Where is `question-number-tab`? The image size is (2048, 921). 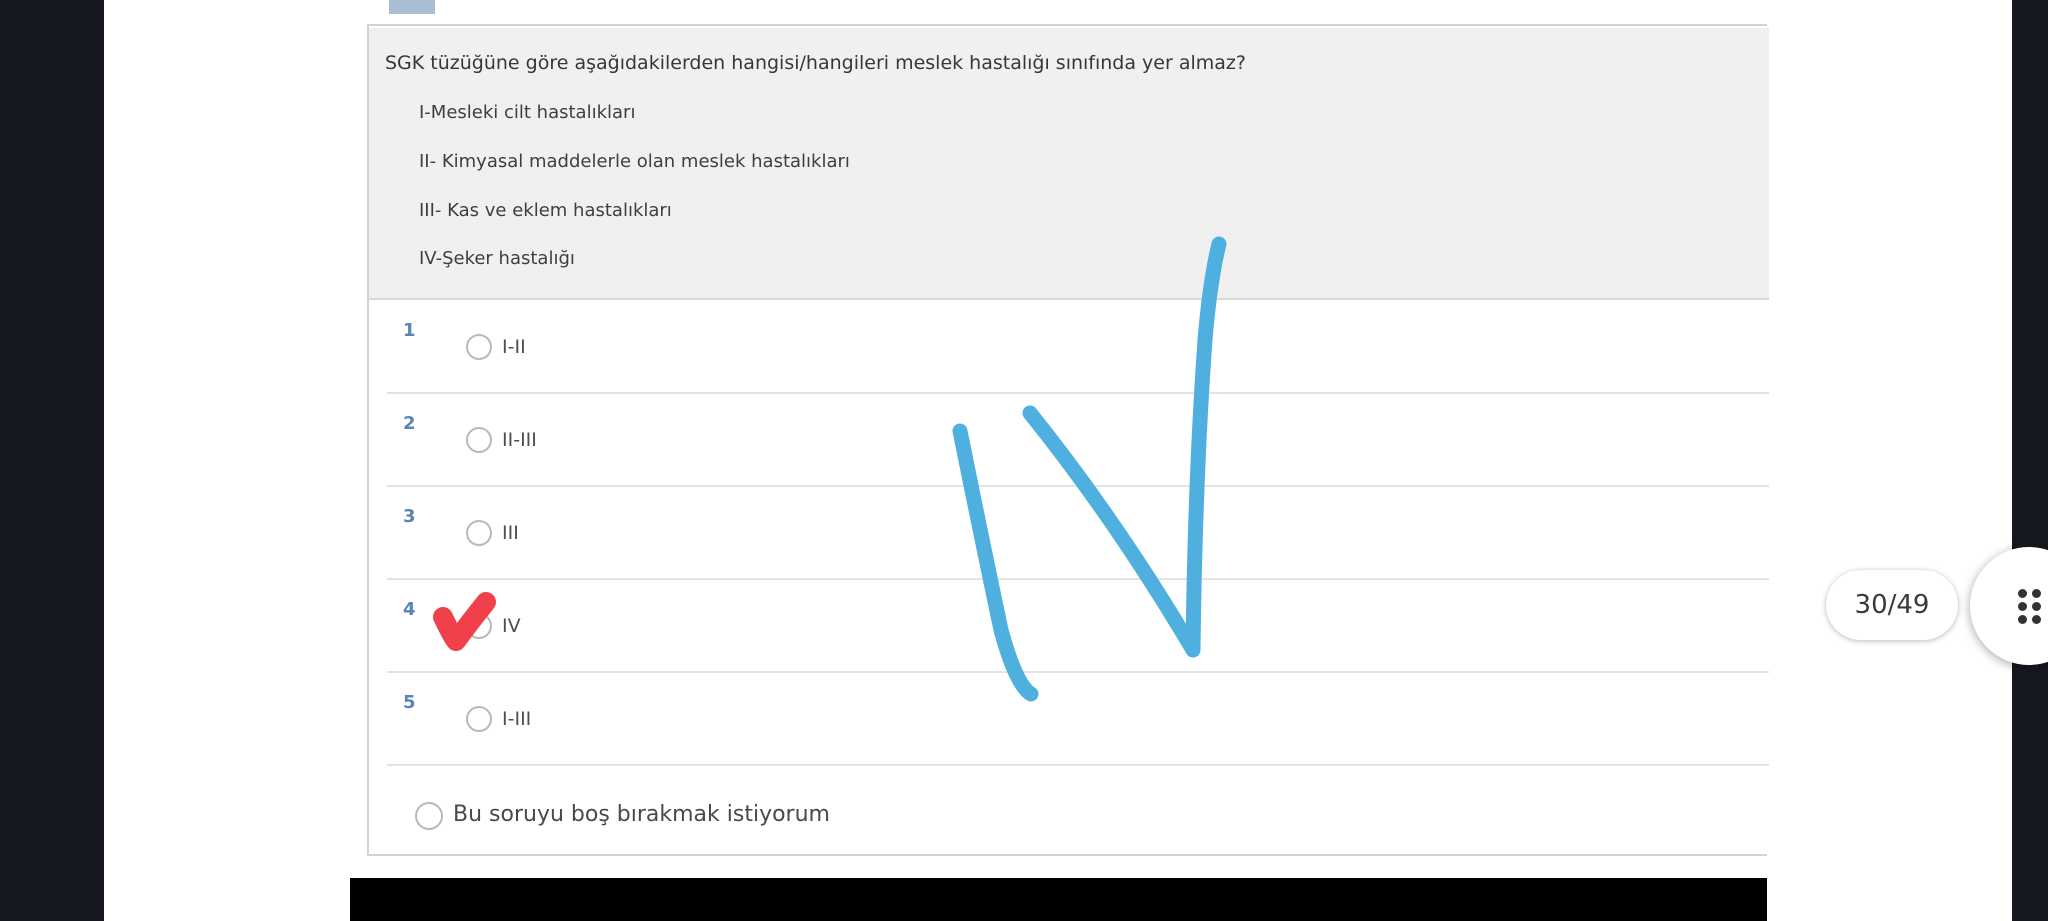 question-number-tab is located at coordinates (412, 7).